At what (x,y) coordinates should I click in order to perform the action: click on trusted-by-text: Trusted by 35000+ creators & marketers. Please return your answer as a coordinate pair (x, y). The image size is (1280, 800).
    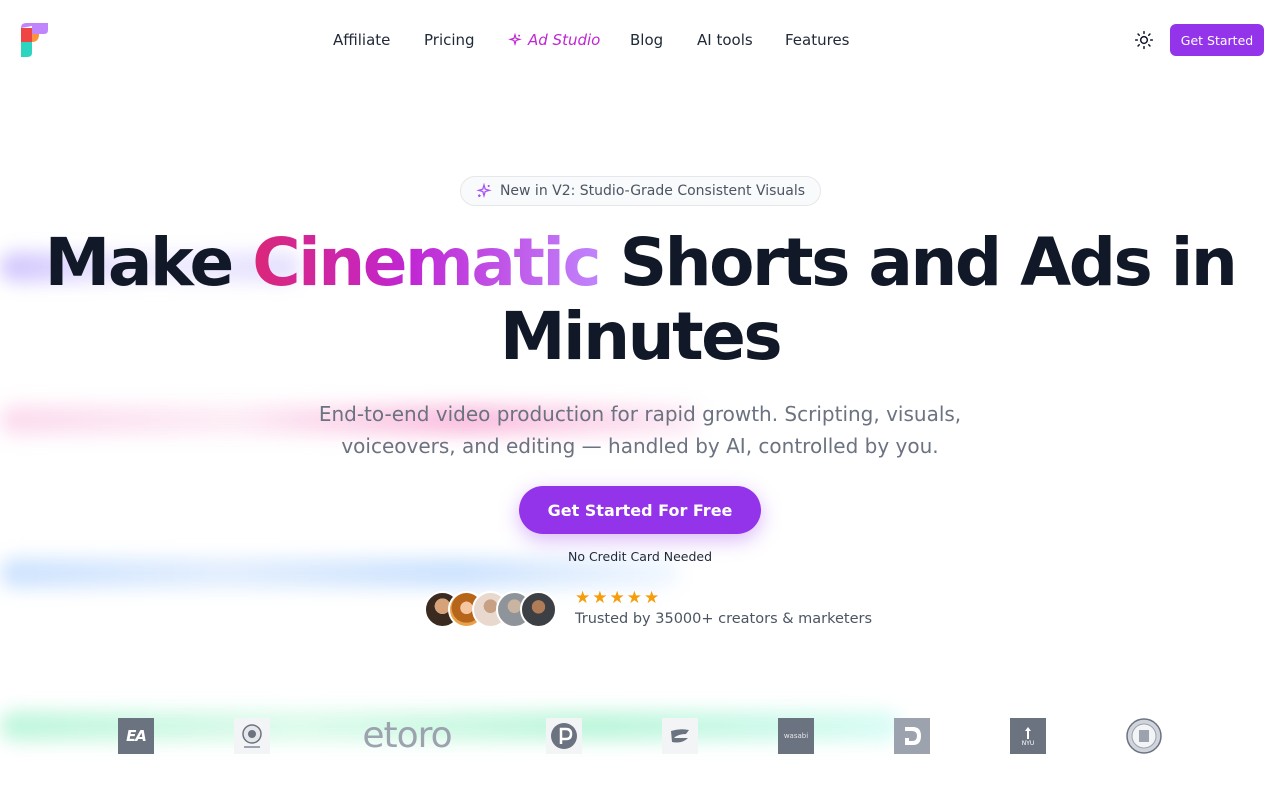
    Looking at the image, I should click on (724, 619).